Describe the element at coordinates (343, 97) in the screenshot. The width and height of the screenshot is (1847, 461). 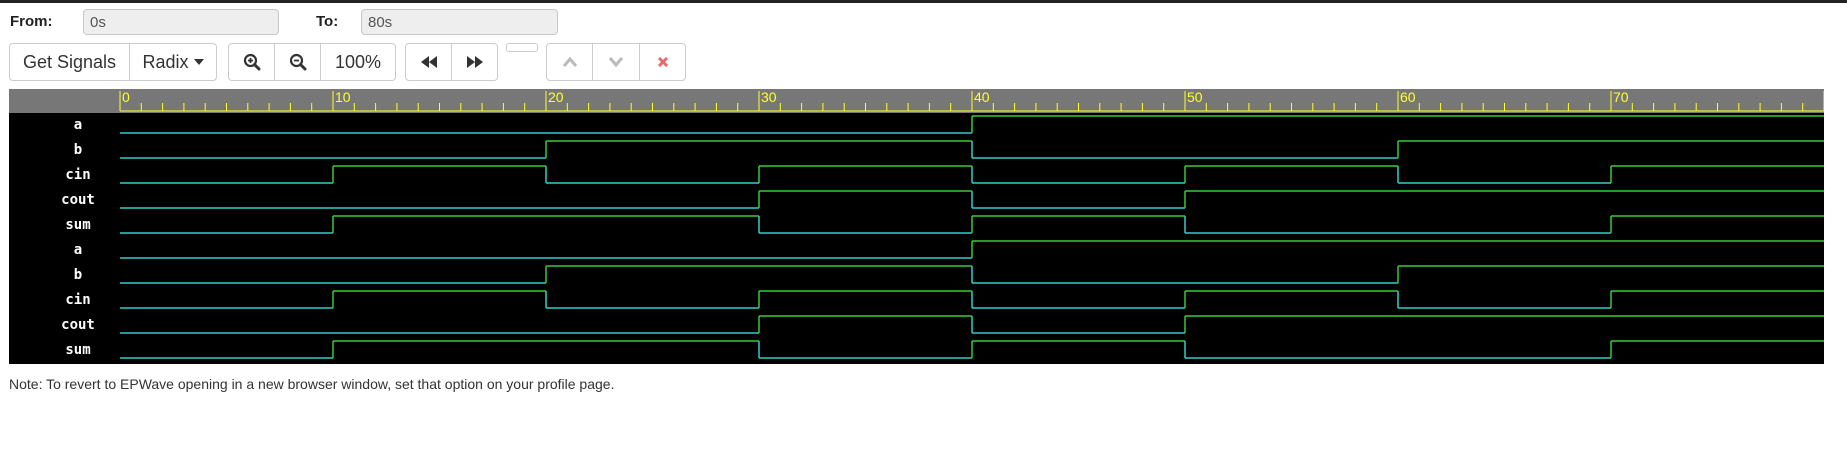
I see `ruler-tick-label: 10` at that location.